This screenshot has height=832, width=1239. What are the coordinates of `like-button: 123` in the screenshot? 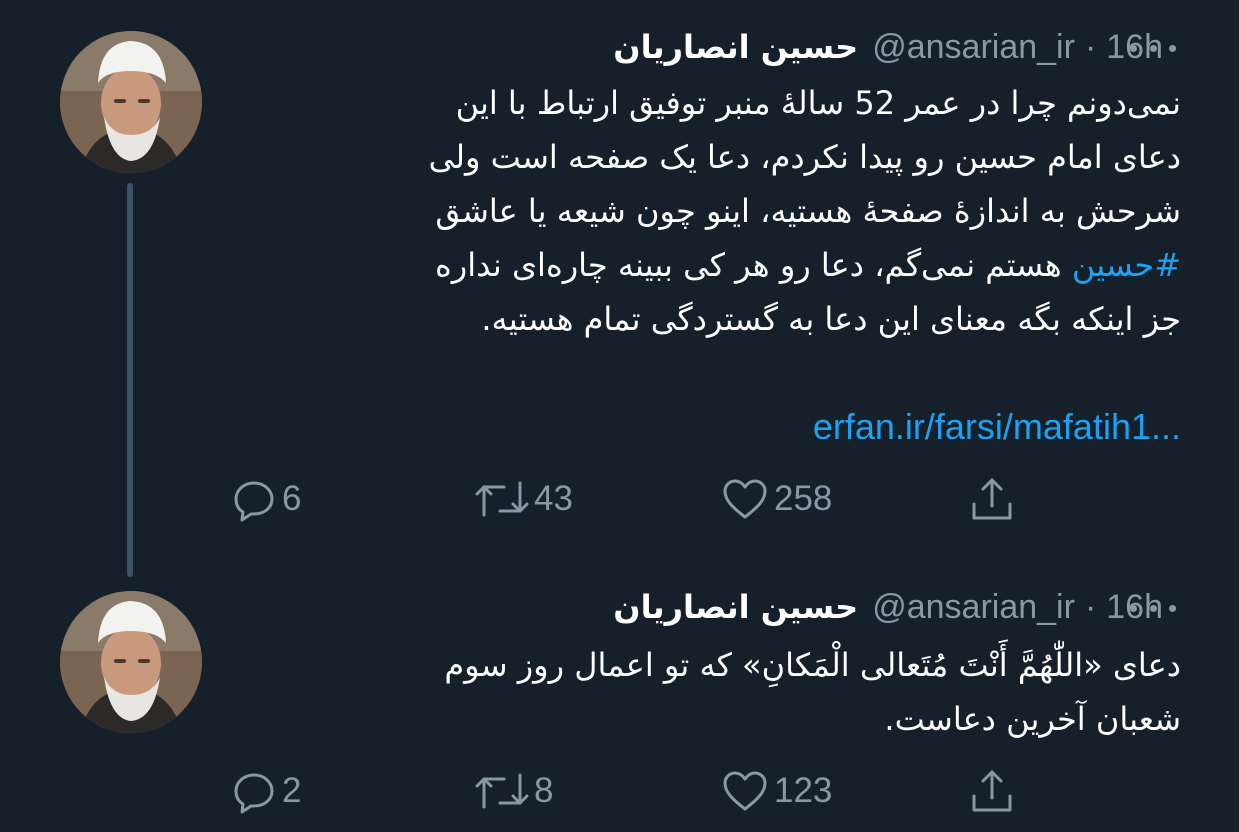 It's located at (776, 791).